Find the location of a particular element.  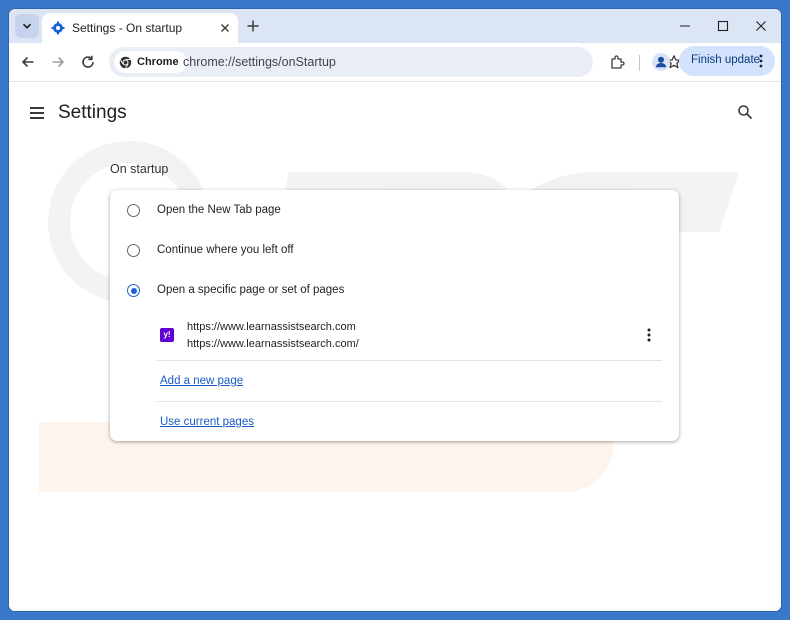

more-vert-icon is located at coordinates (761, 61).